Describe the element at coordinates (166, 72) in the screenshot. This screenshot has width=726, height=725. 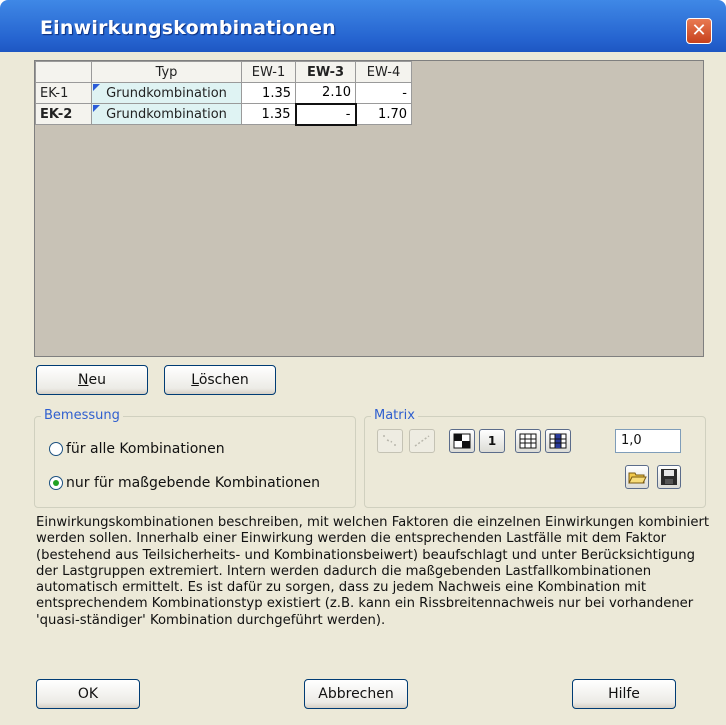
I see `column-header-typ: Typ` at that location.